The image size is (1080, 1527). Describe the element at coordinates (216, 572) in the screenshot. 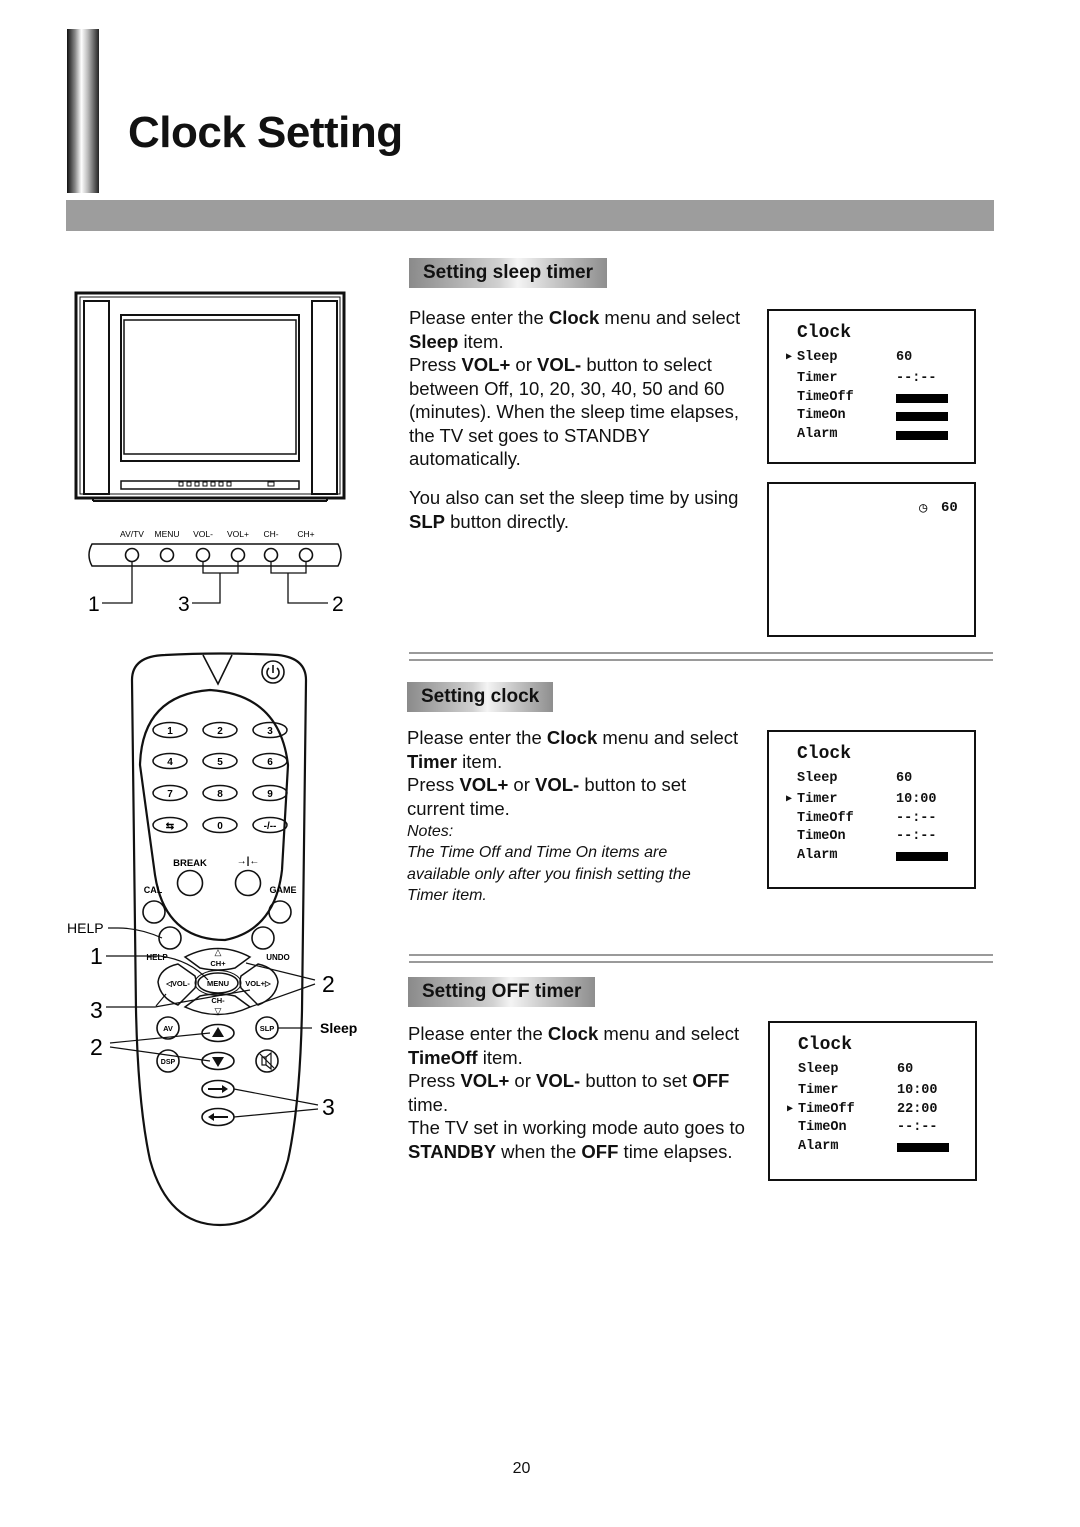

I see `tv-control-panel: AV/TV MENU VOL- VOL+ CH- CH+ 1 3 2` at that location.